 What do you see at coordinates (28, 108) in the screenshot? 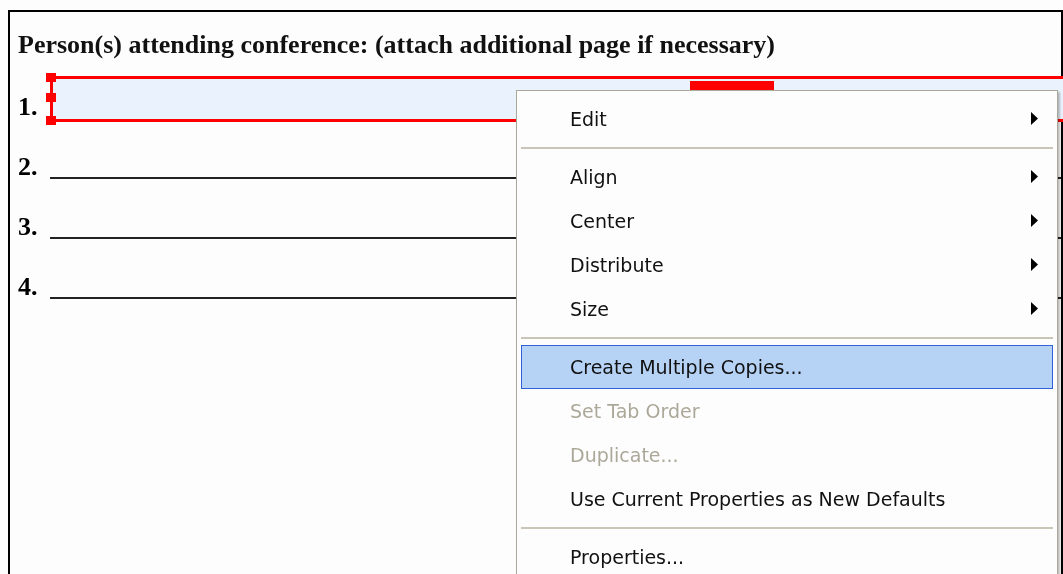
I see `row-number: 1.` at bounding box center [28, 108].